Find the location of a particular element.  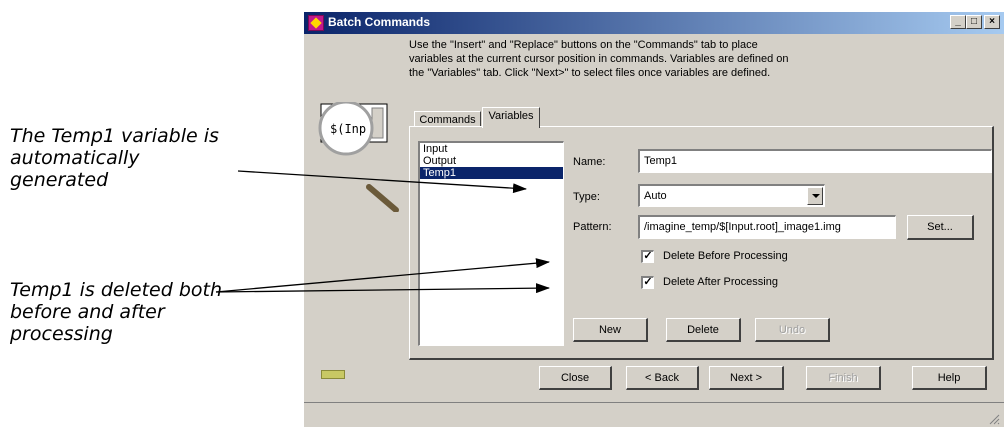

arrow-to-delete-after is located at coordinates (382, 288).